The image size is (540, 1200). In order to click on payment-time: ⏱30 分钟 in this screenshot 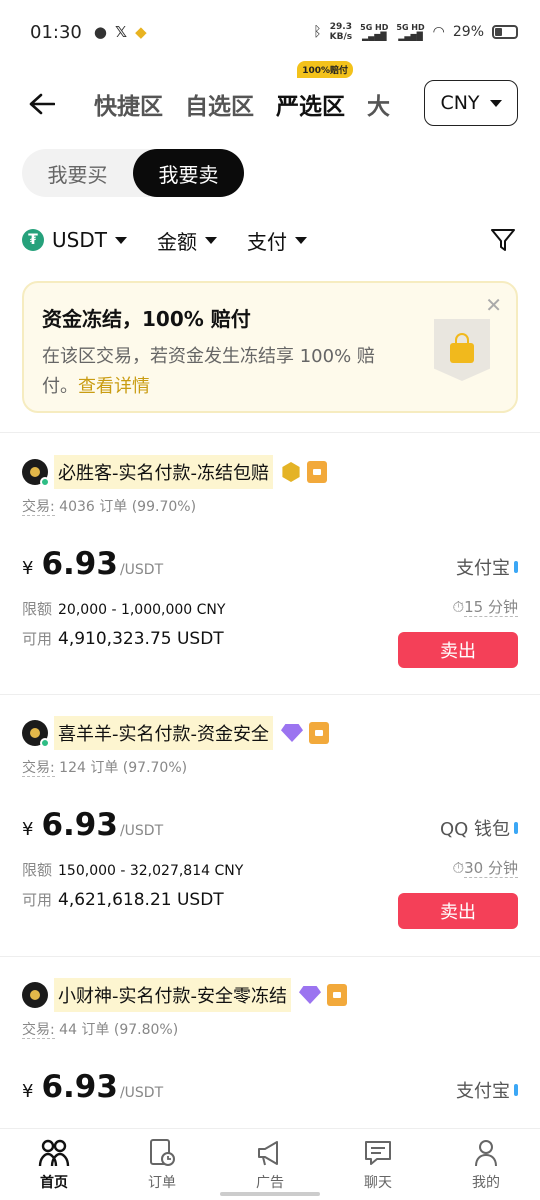, I will do `click(485, 867)`.